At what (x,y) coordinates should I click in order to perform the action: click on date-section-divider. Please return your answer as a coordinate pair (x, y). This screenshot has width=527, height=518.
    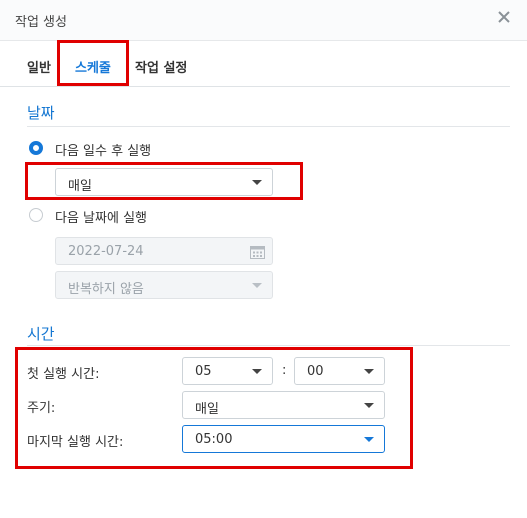
    Looking at the image, I should click on (268, 126).